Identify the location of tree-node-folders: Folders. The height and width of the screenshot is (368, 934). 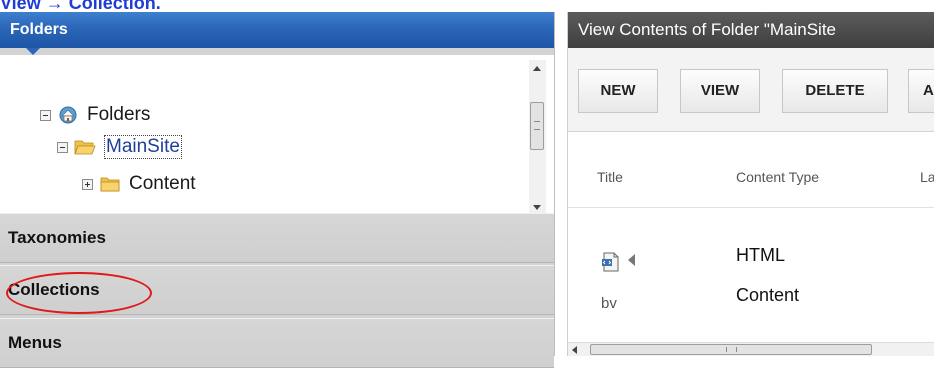
(95, 115).